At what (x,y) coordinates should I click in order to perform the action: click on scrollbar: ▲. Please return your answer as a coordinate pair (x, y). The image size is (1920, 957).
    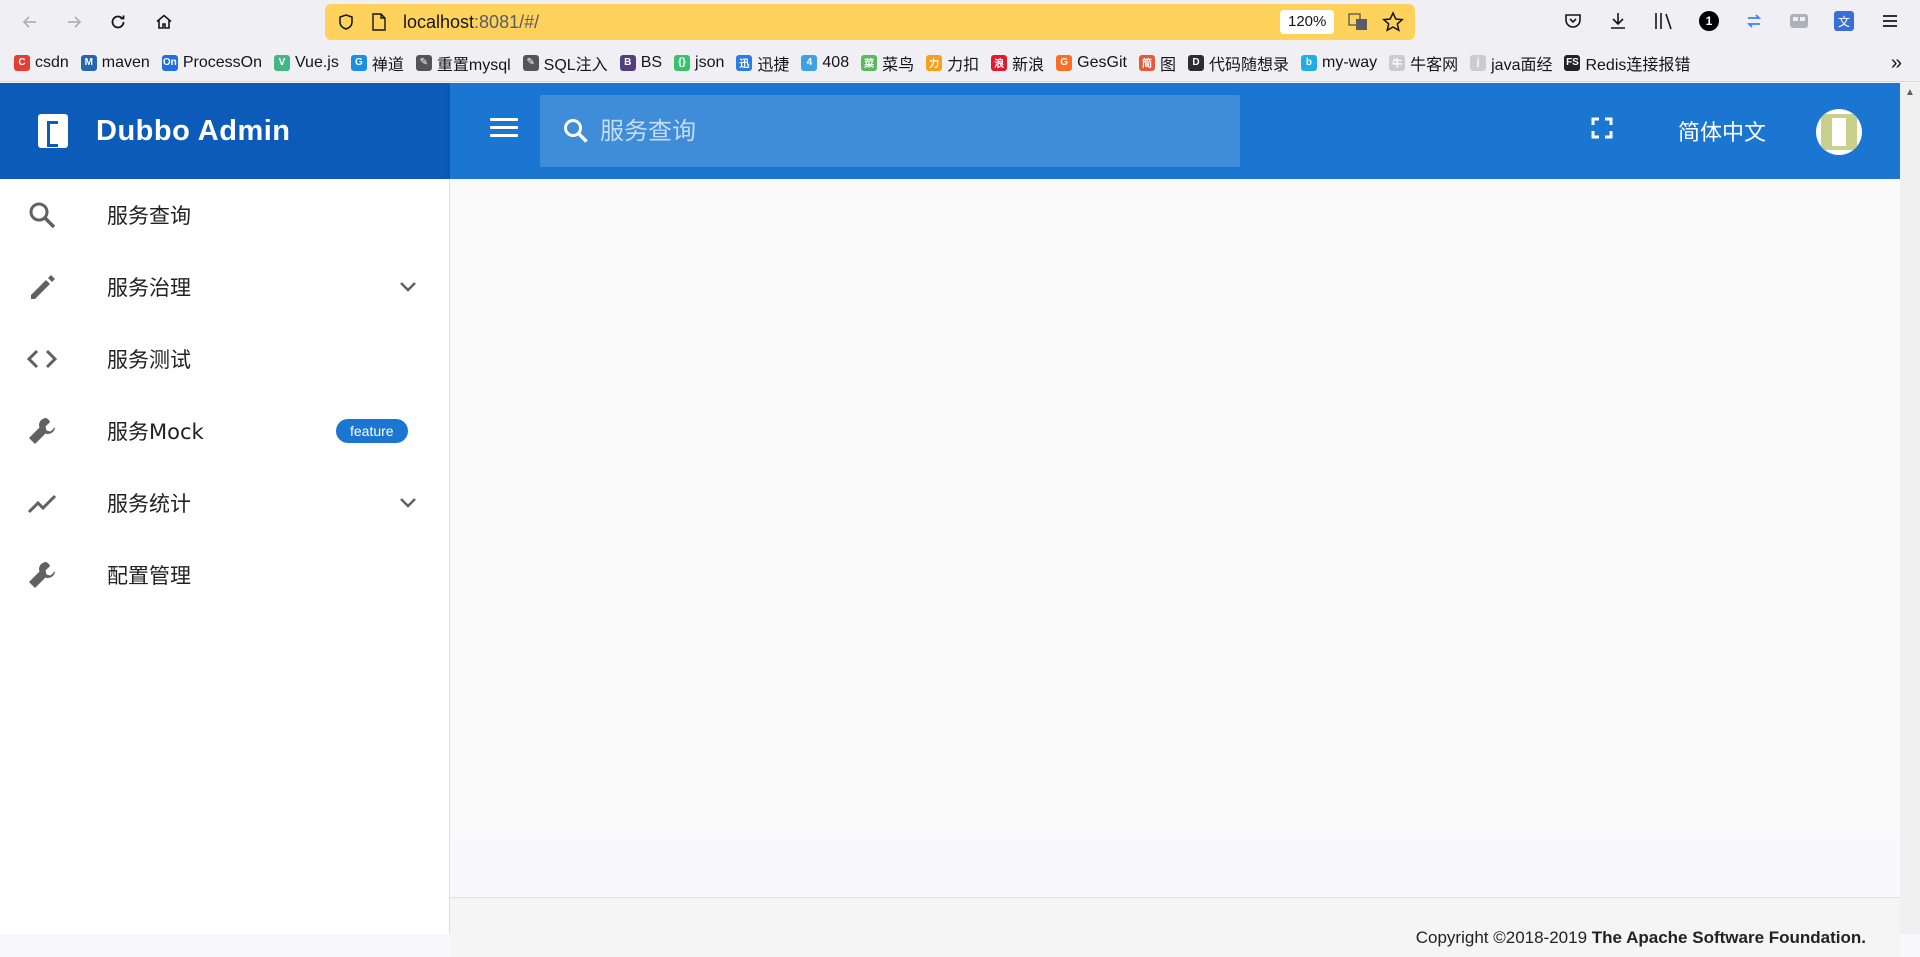
    Looking at the image, I should click on (1910, 508).